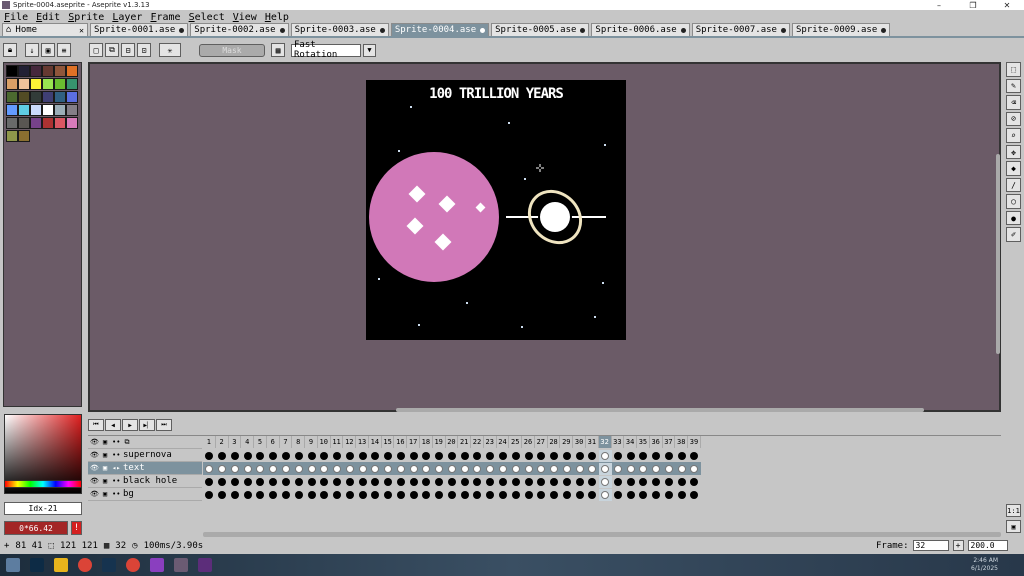  Describe the element at coordinates (64, 50) in the screenshot. I see `palette-list-icon: ≡` at that location.